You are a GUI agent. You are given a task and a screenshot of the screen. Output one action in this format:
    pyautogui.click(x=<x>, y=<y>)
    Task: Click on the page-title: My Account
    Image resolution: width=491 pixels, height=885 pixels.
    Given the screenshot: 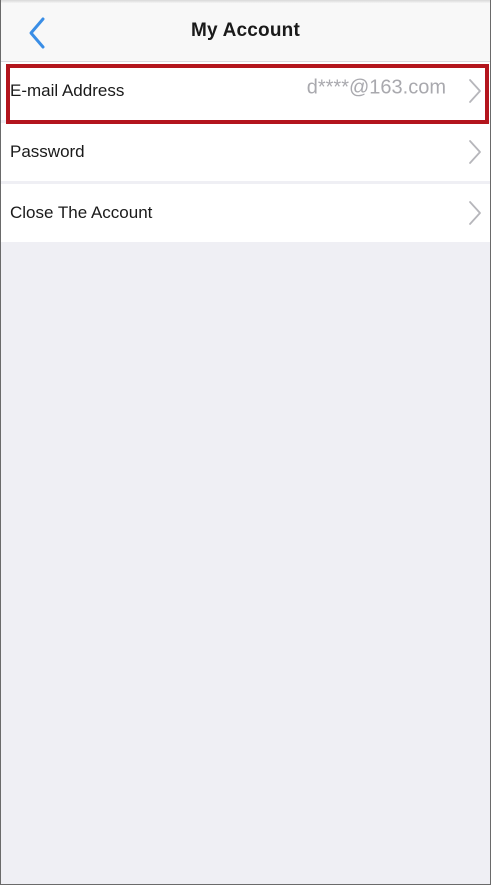 What is the action you would take?
    pyautogui.click(x=245, y=30)
    